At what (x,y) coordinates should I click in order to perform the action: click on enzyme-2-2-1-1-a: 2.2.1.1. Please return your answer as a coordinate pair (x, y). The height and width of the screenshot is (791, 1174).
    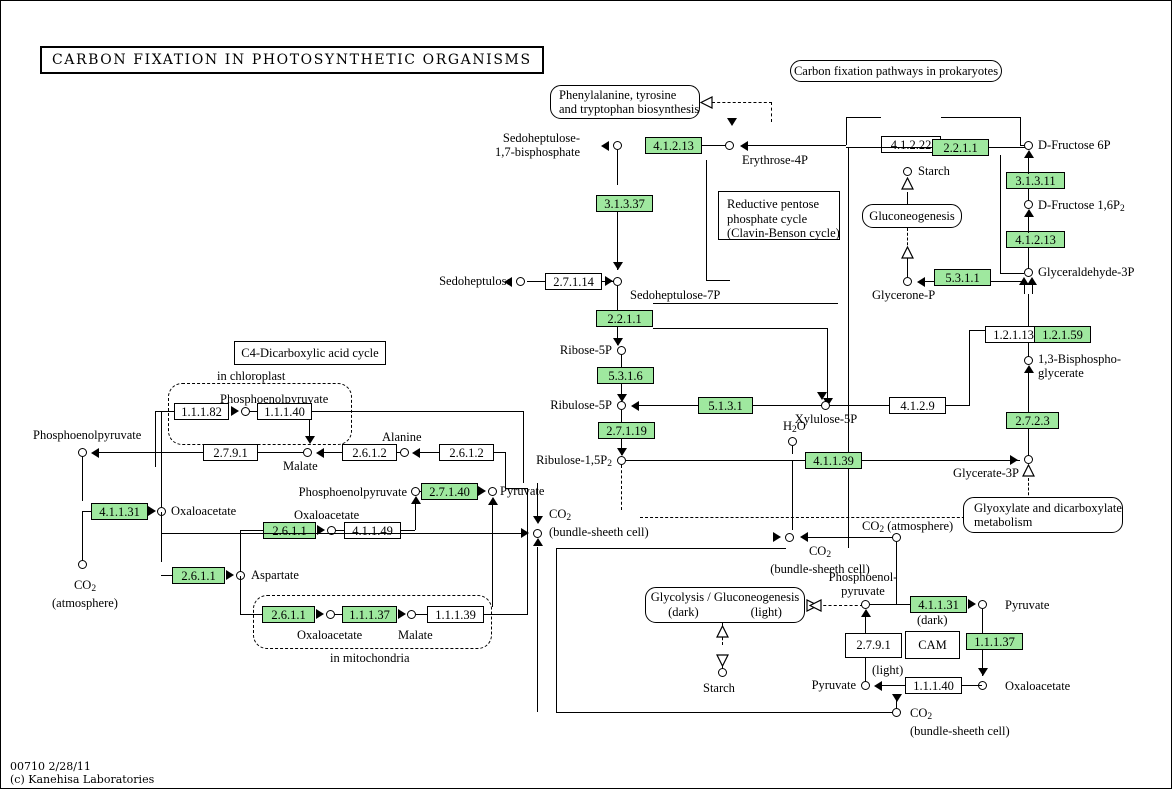
    Looking at the image, I should click on (624, 318).